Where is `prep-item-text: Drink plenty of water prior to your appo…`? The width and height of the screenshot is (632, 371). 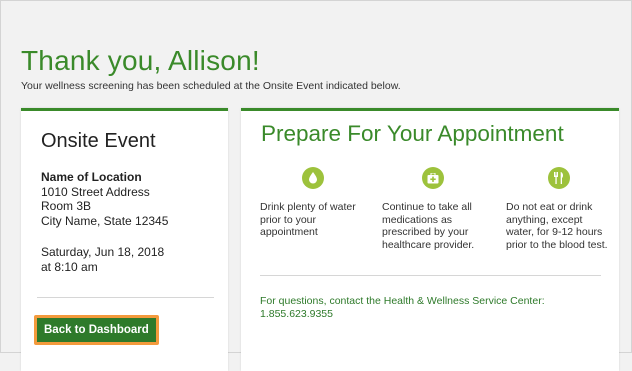 prep-item-text: Drink plenty of water prior to your appo… is located at coordinates (308, 220).